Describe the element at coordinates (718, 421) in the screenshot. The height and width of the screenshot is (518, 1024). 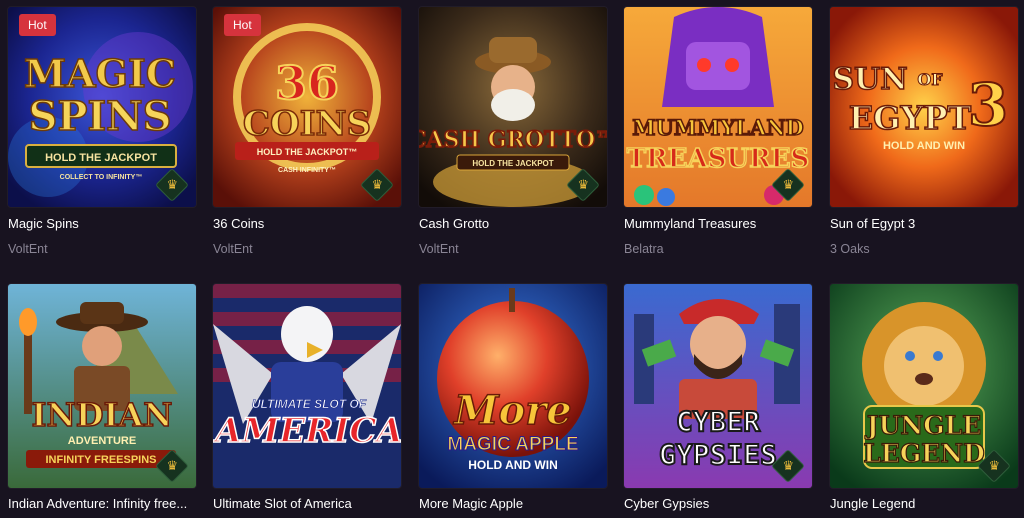
I see `svg-text: CYBER` at that location.